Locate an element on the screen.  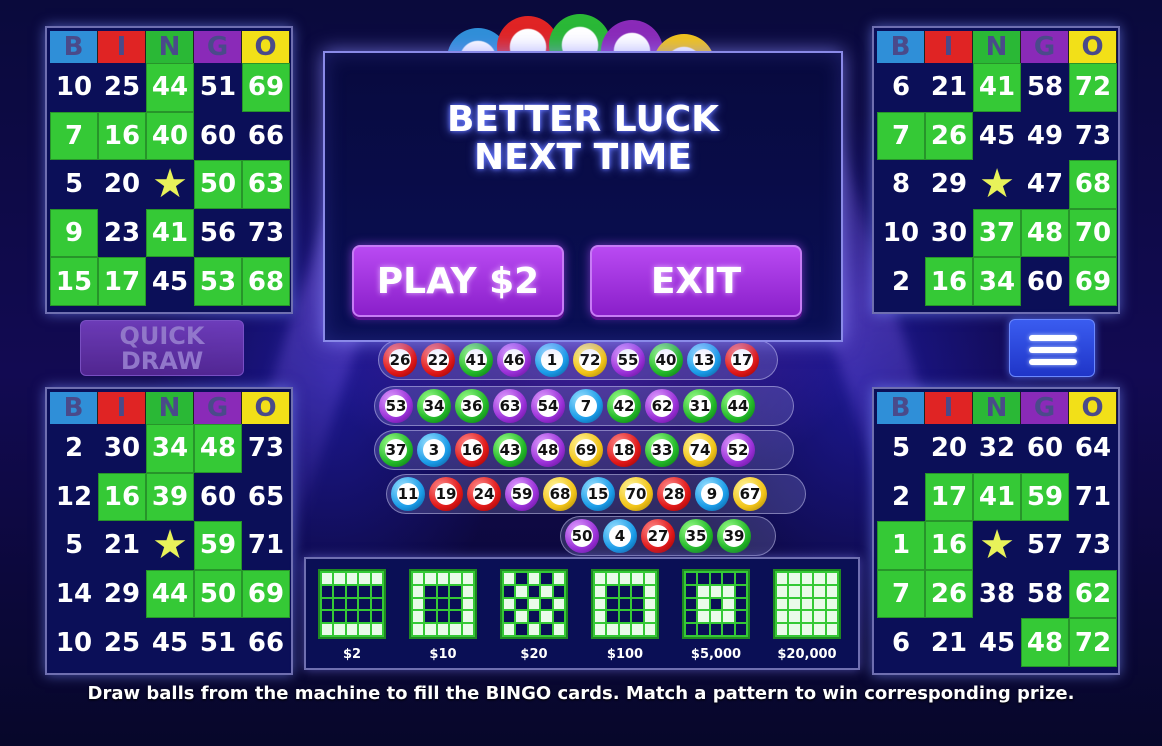
prize-pattern: $10 is located at coordinates (445, 615).